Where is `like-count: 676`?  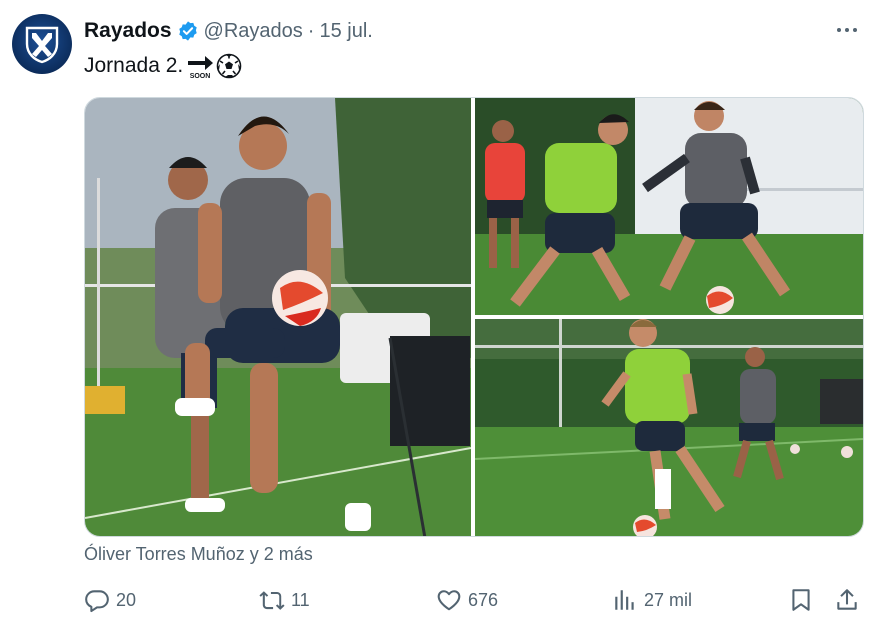
like-count: 676 is located at coordinates (483, 599).